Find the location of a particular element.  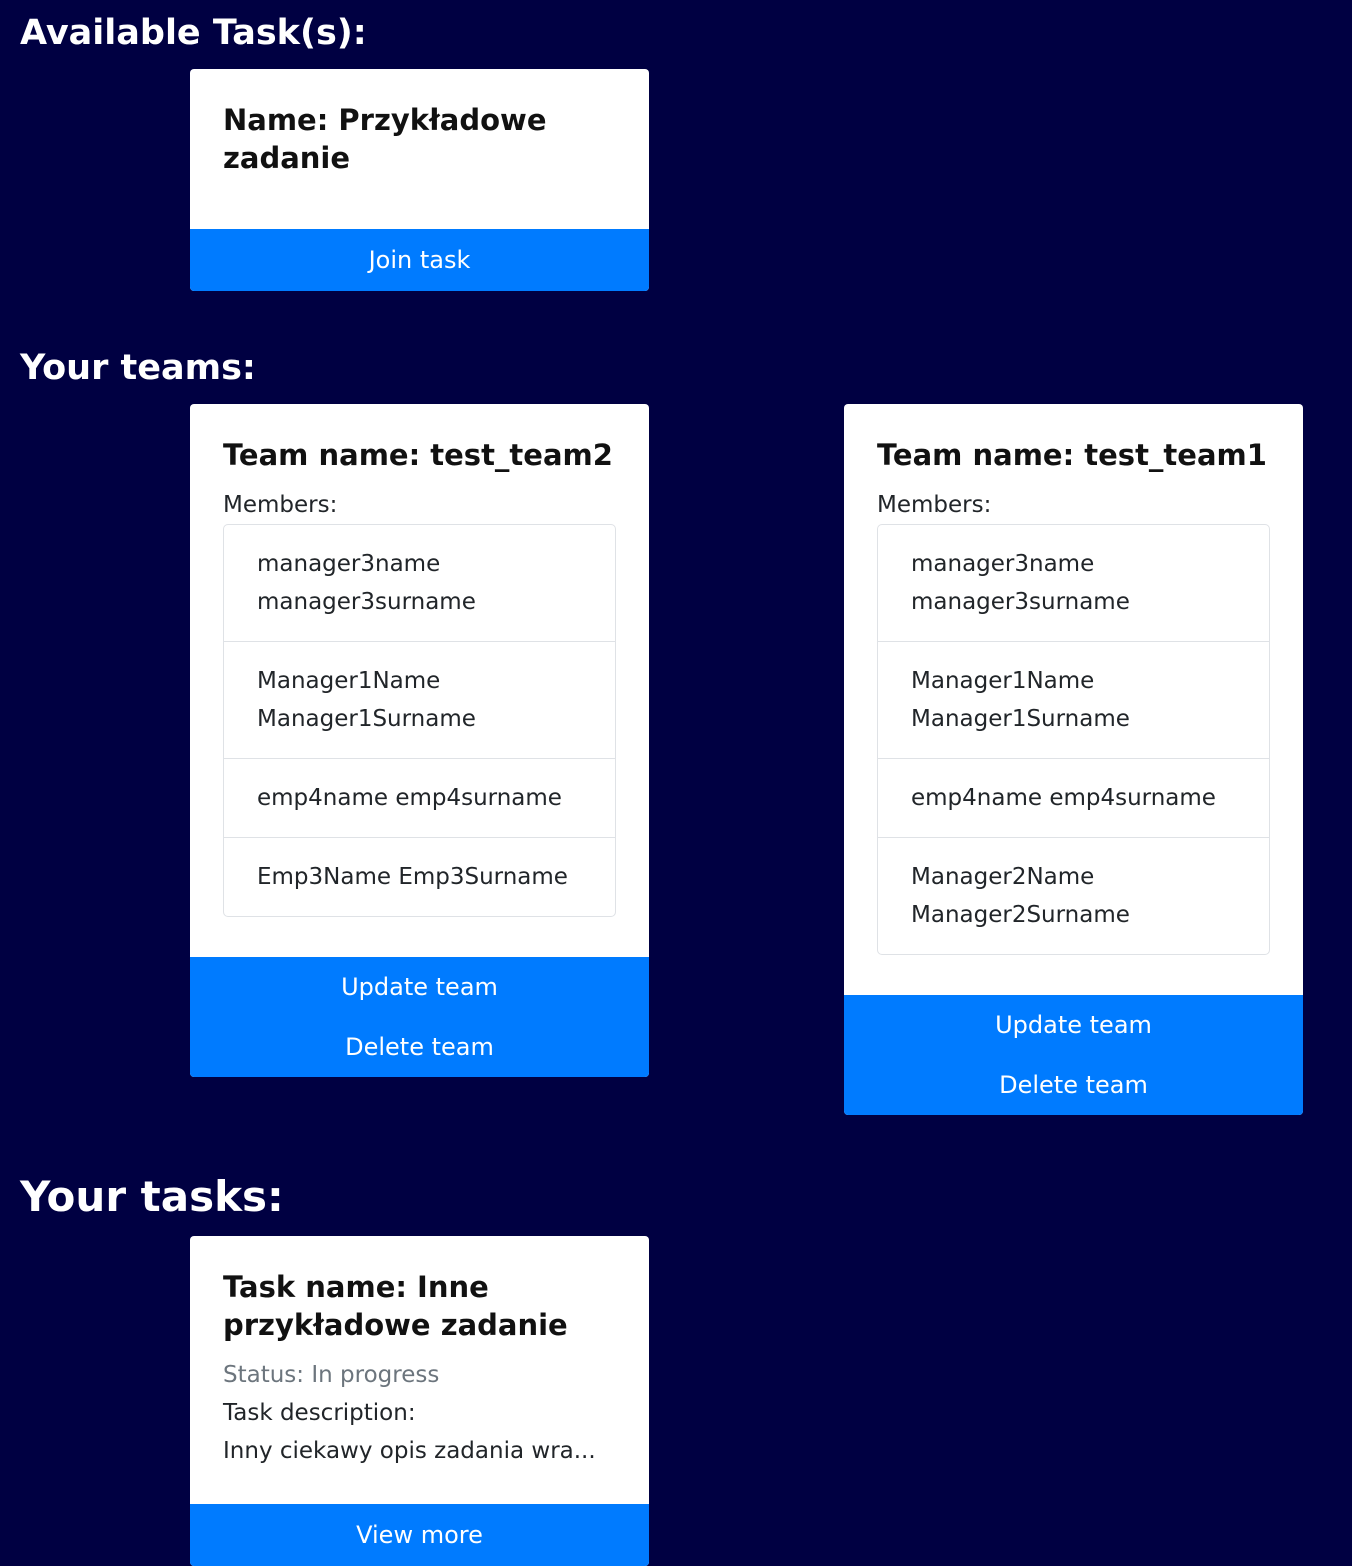

team-name: Team name: test_team2 is located at coordinates (418, 455).